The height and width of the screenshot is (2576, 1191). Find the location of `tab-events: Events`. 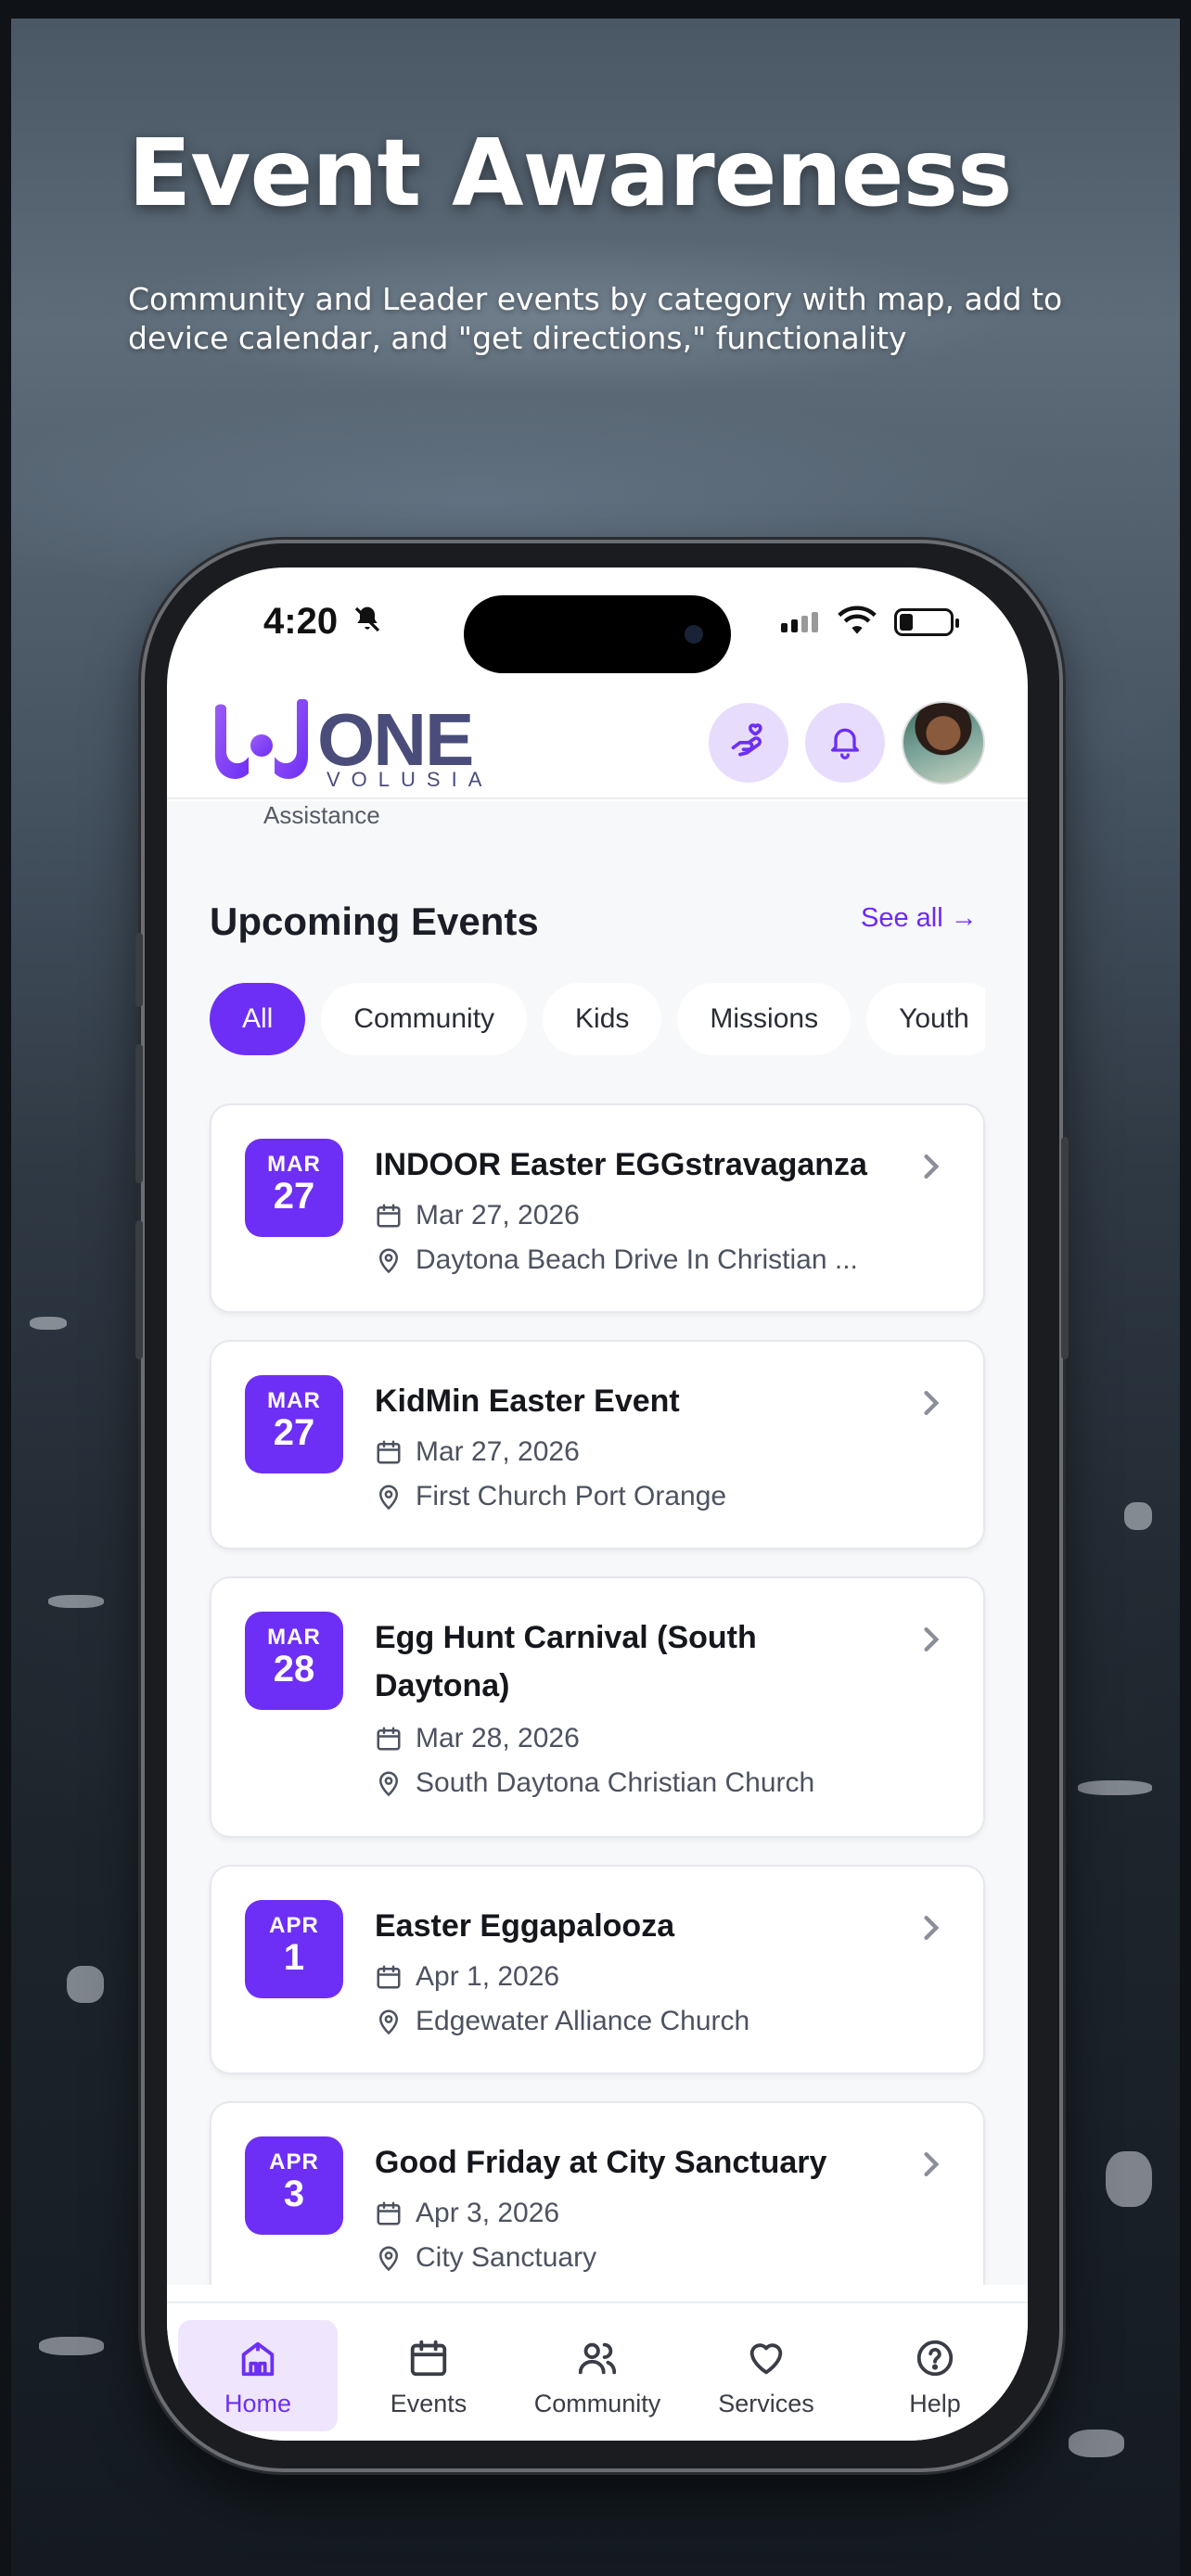

tab-events: Events is located at coordinates (428, 2375).